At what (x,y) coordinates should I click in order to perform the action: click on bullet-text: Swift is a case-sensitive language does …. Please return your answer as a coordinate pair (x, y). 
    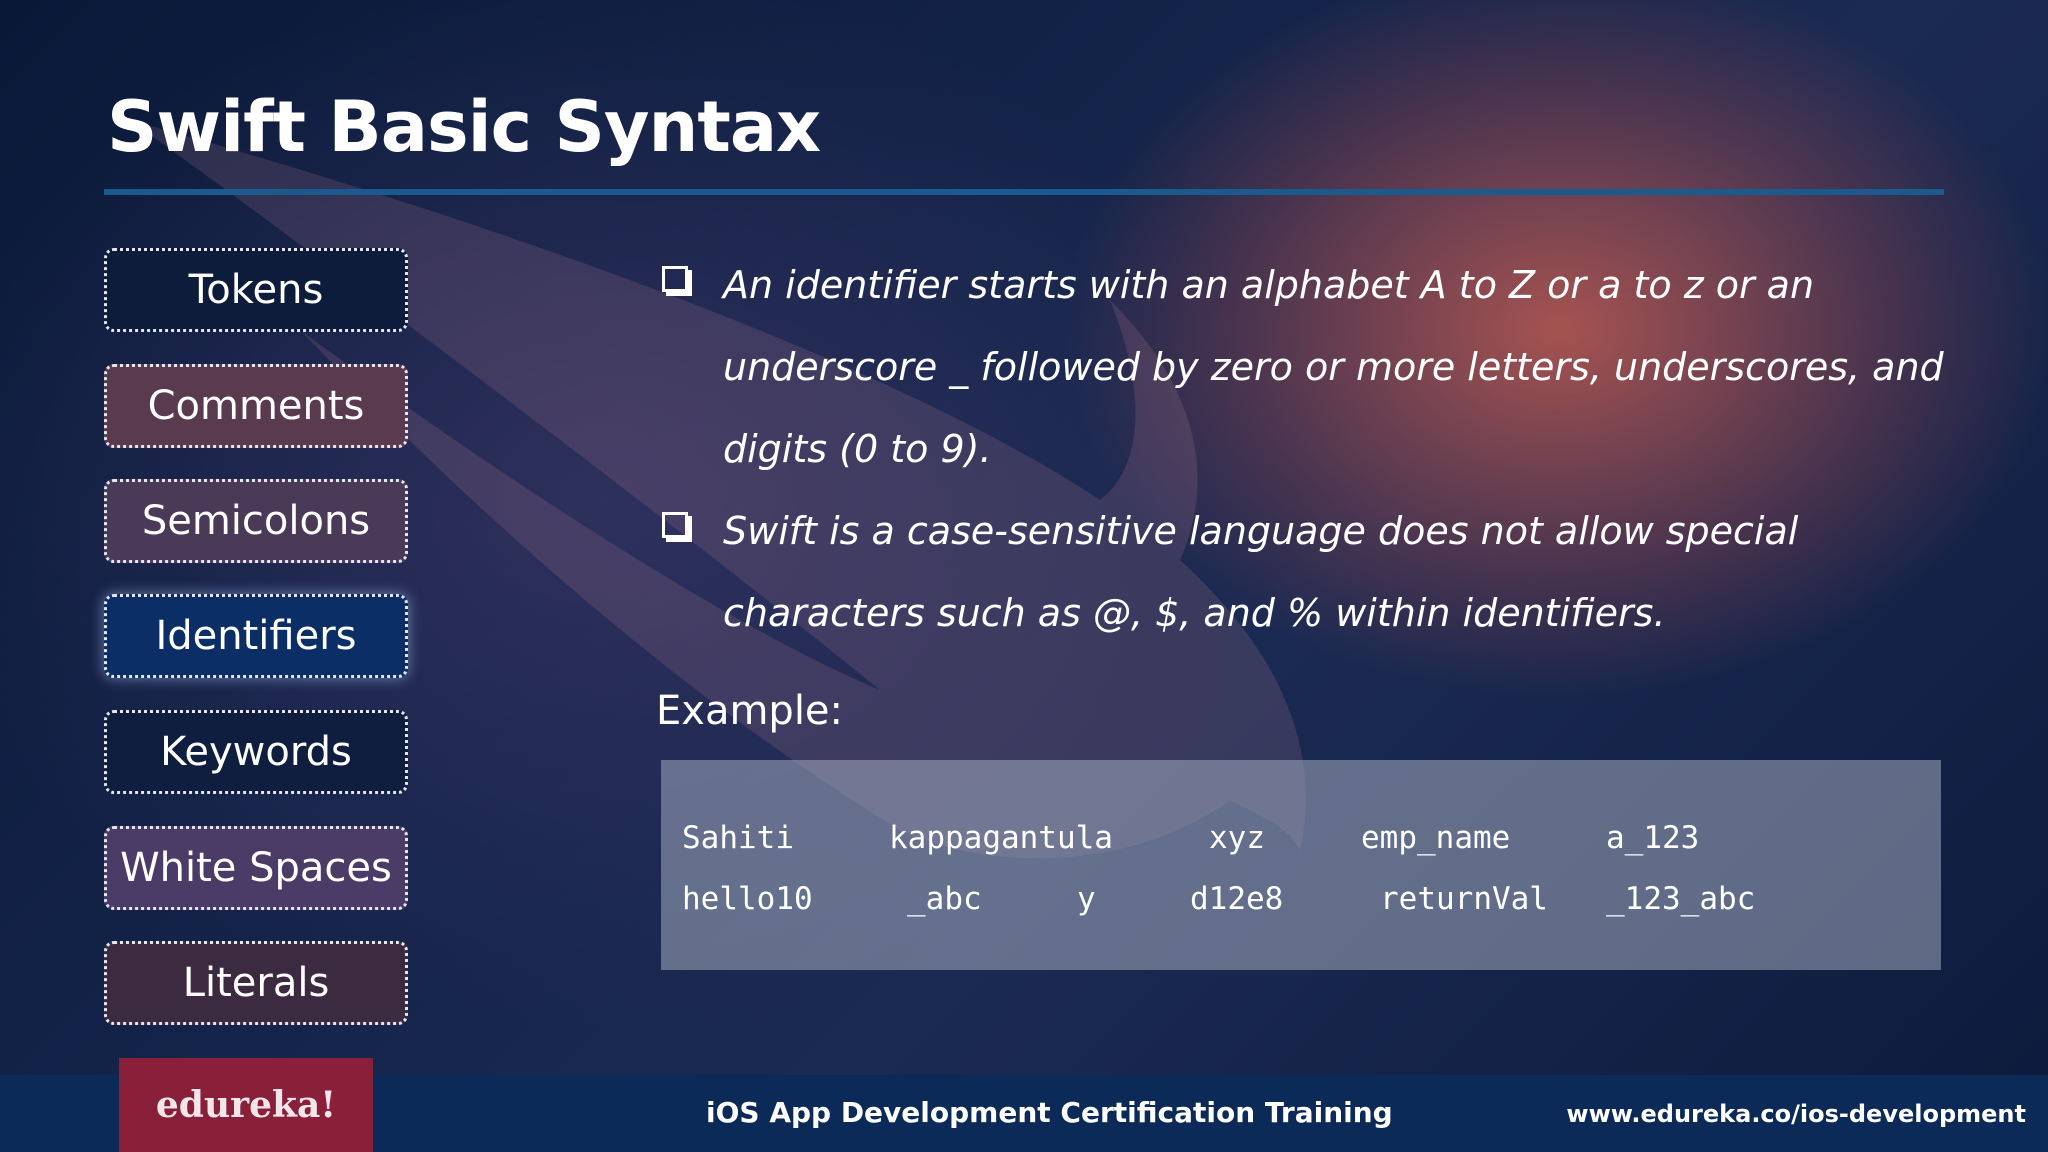
    Looking at the image, I should click on (1261, 572).